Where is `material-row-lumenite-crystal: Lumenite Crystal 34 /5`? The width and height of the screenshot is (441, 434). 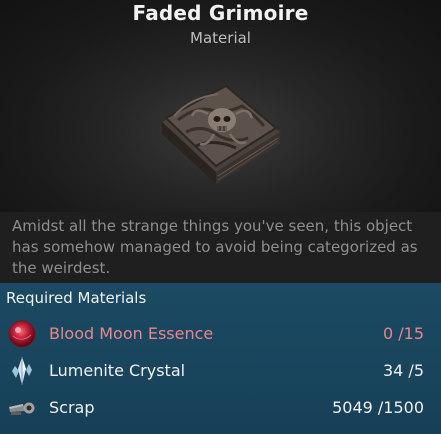
material-row-lumenite-crystal: Lumenite Crystal 34 /5 is located at coordinates (220, 371).